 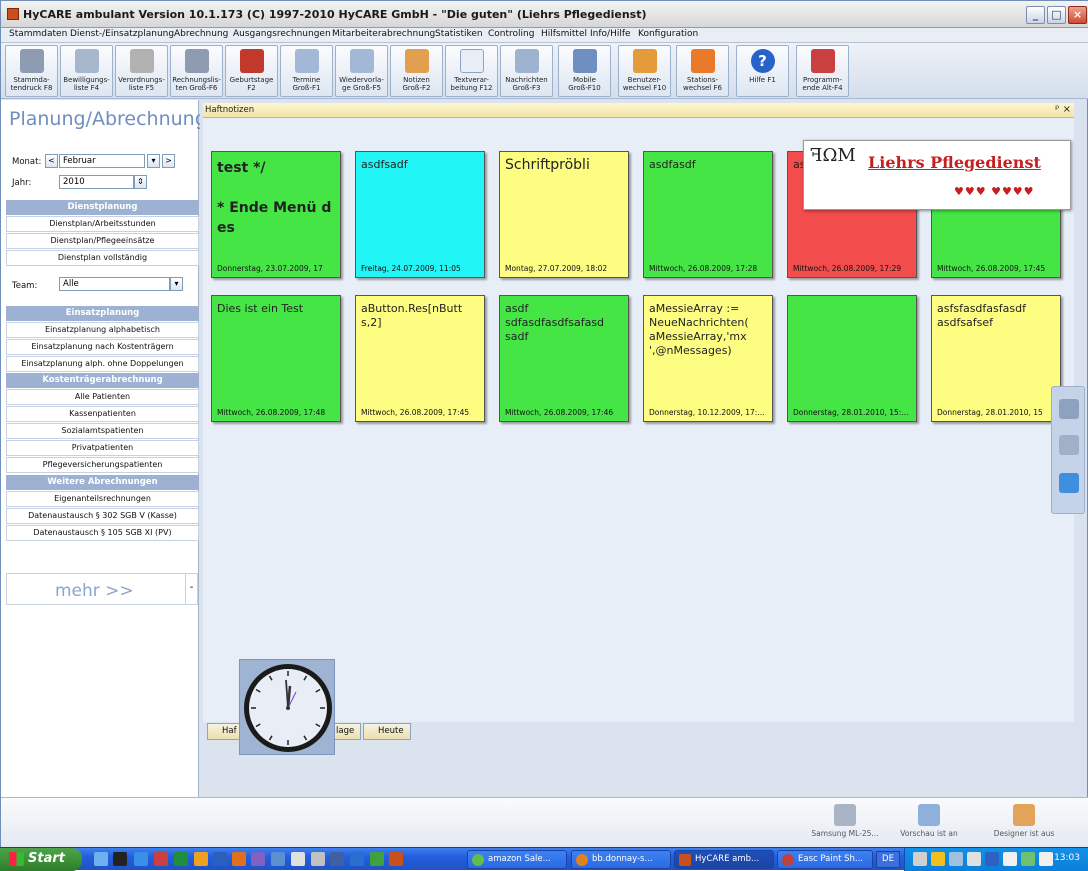 I want to click on item-dienstplan-pflegeeinsaetze: Dienstplan/Pflegeeinsätze, so click(x=102, y=241).